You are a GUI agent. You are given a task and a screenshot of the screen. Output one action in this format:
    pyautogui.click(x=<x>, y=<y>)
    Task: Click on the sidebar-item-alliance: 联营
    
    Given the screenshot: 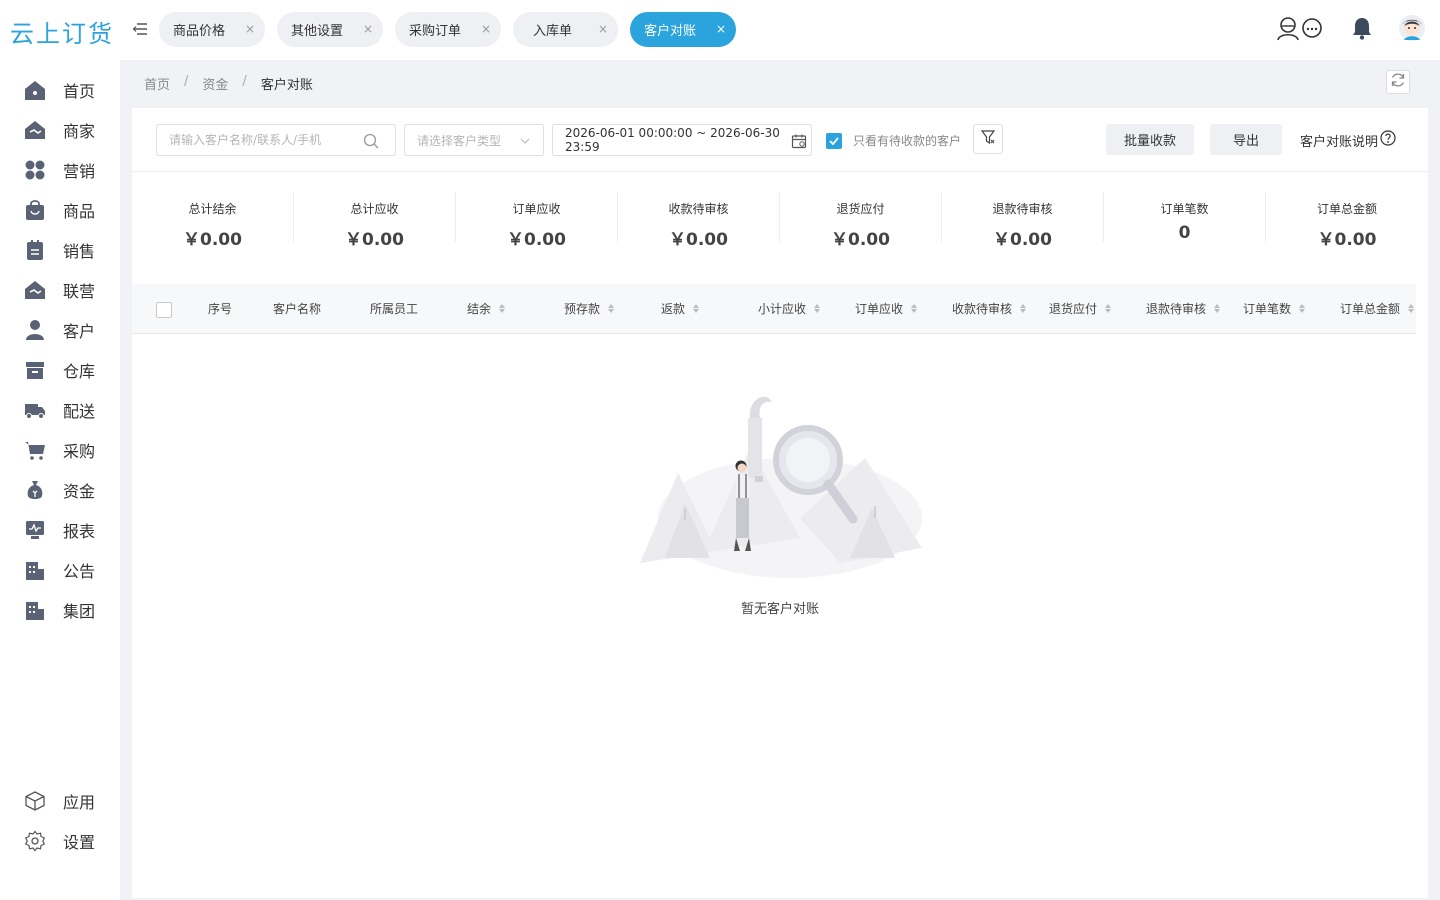 What is the action you would take?
    pyautogui.click(x=59, y=290)
    